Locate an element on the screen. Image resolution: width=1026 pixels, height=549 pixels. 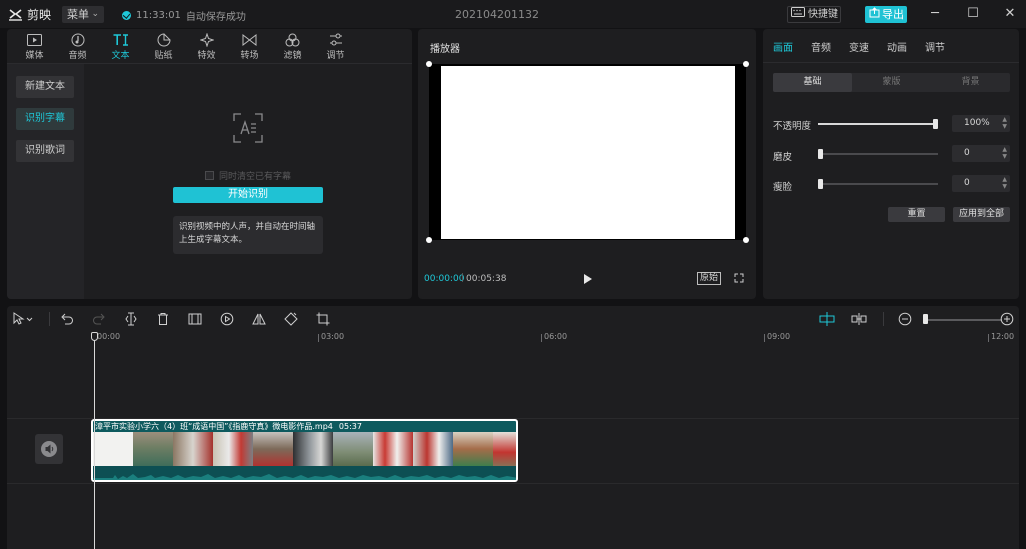
tab-filter: 滤镜 is located at coordinates (292, 46).